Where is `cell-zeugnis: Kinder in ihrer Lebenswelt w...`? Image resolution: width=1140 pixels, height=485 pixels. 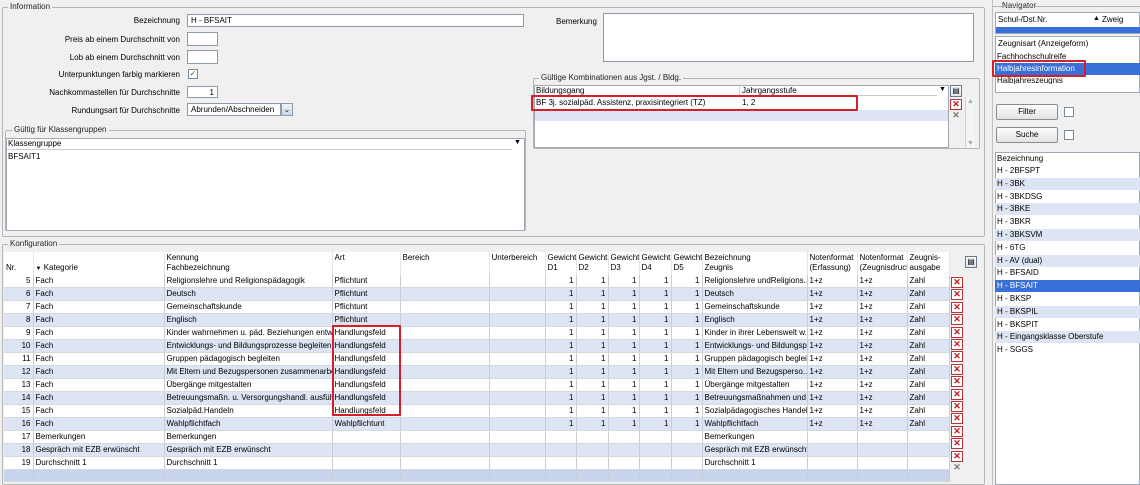
cell-zeugnis: Kinder in ihrer Lebenswelt w... is located at coordinates (755, 333).